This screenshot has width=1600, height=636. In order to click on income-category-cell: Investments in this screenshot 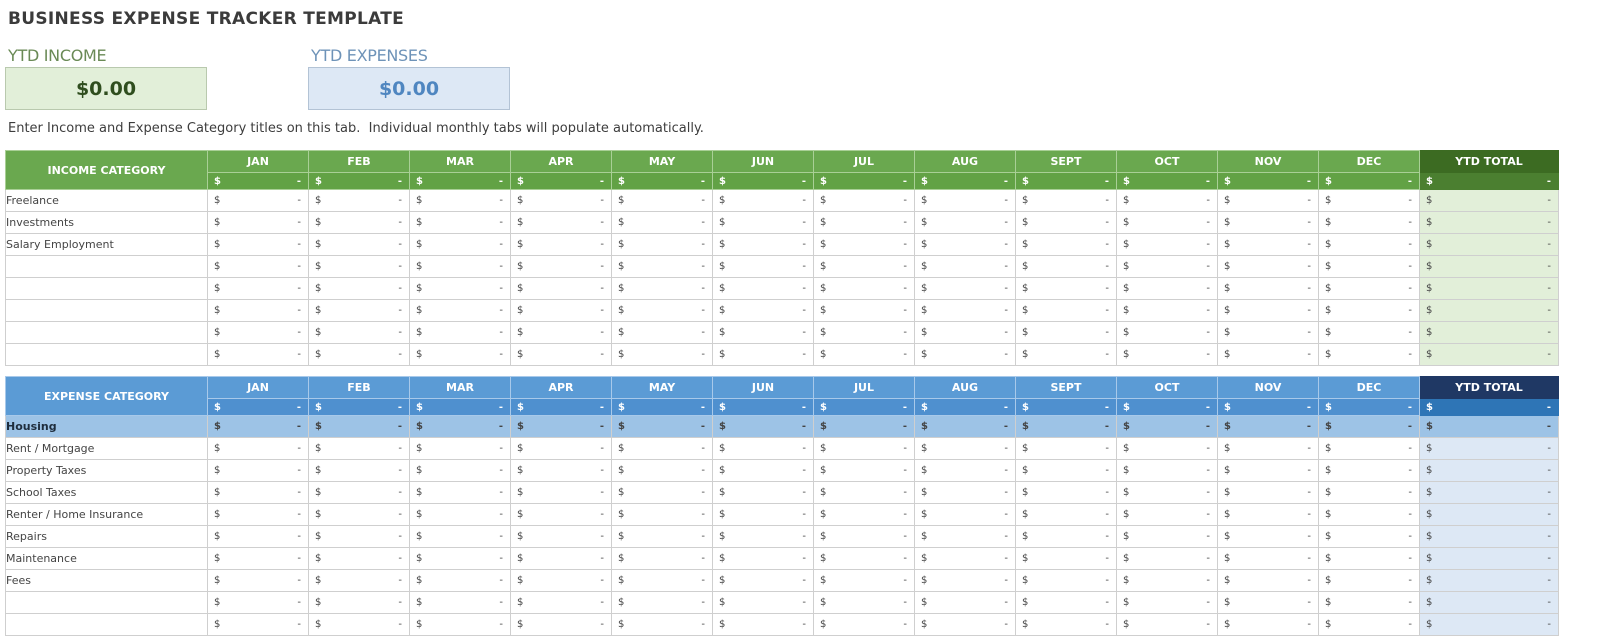, I will do `click(106, 222)`.